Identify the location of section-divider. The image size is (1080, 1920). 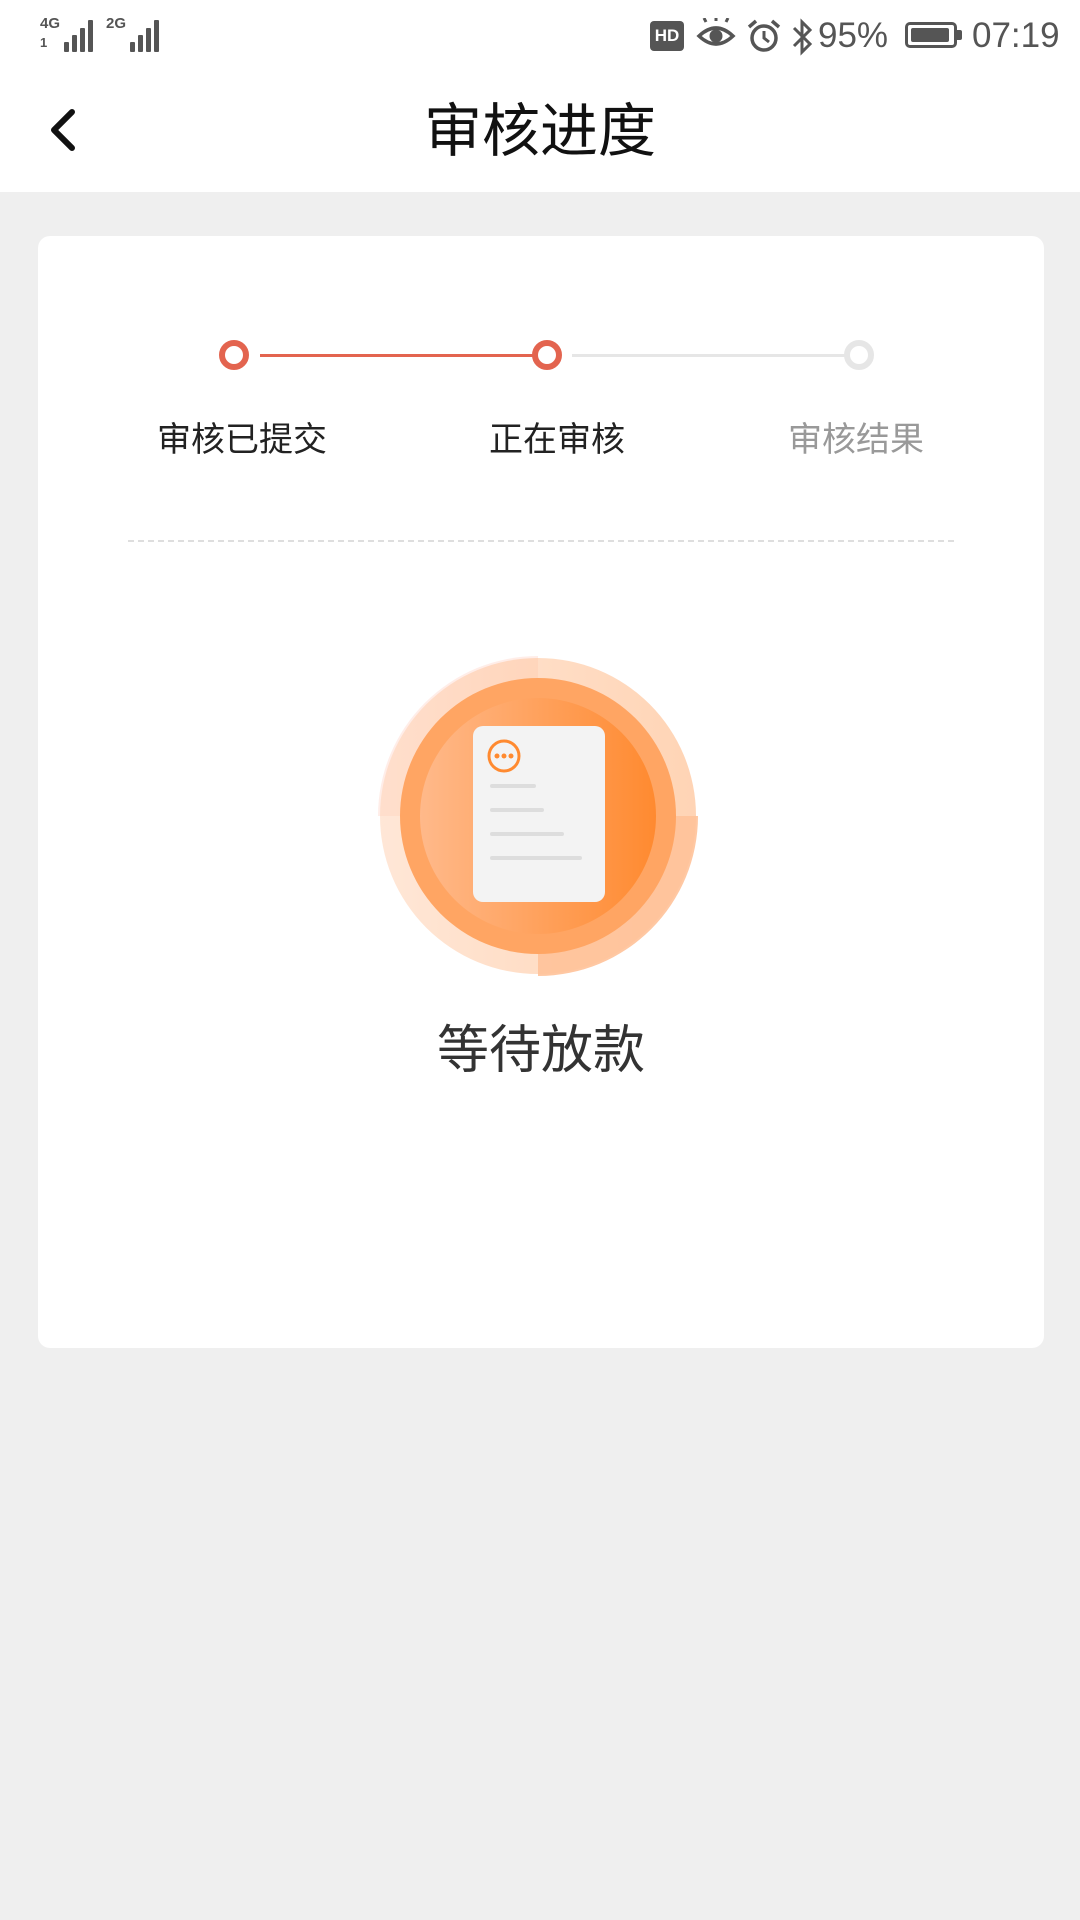
(541, 541).